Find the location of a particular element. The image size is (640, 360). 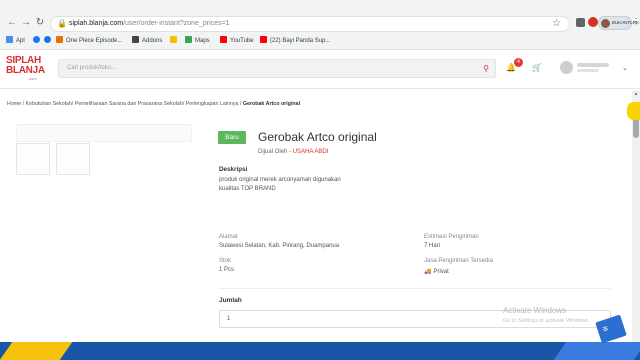

stok-label: Stok is located at coordinates (225, 261).